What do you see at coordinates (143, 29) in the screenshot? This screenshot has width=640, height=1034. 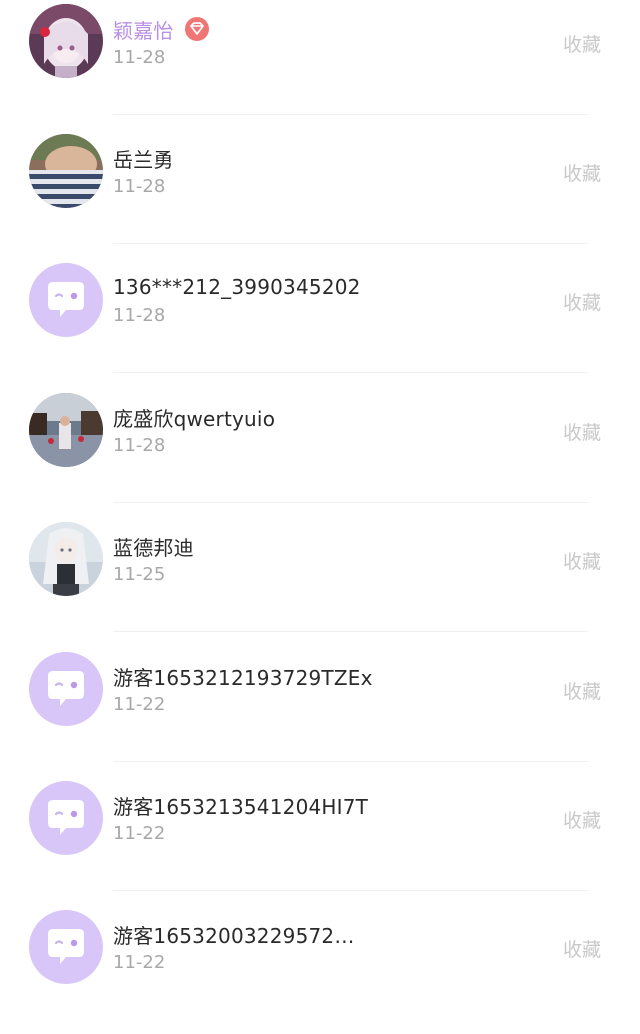 I see `username: 颖嘉怡` at bounding box center [143, 29].